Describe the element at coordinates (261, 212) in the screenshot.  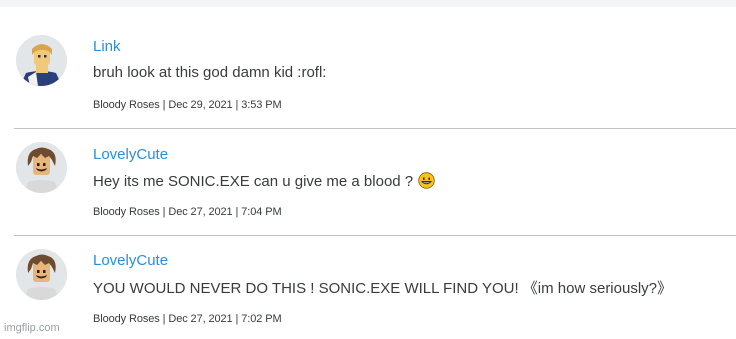
I see `post-time: 7:04 PM` at that location.